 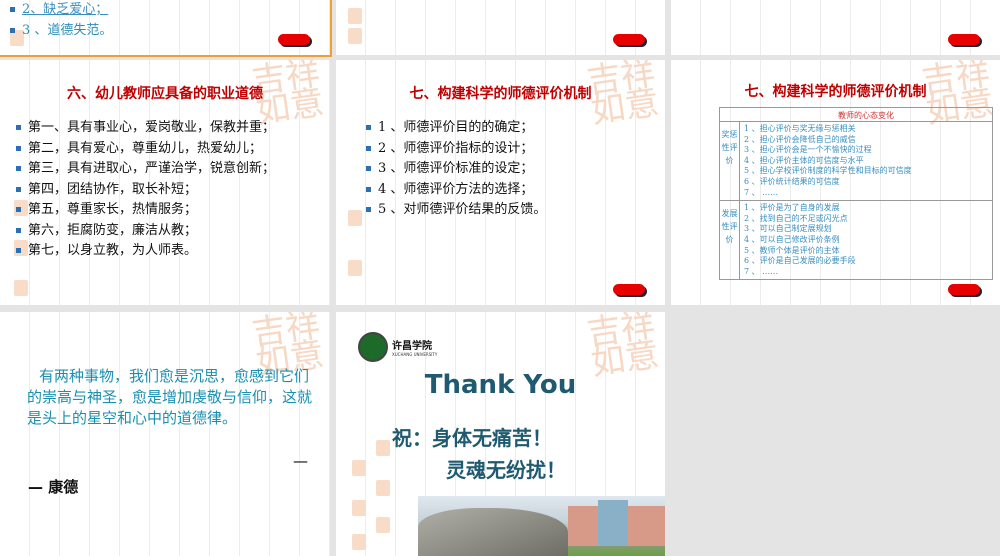 I want to click on list-item: 5 、对师德评价结果的反馈。, so click(x=456, y=210).